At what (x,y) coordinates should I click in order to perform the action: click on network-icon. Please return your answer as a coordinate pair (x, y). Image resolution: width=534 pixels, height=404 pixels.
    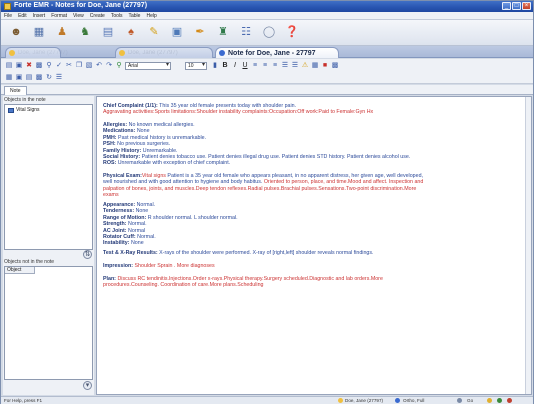
    Looking at the image, I should click on (459, 400).